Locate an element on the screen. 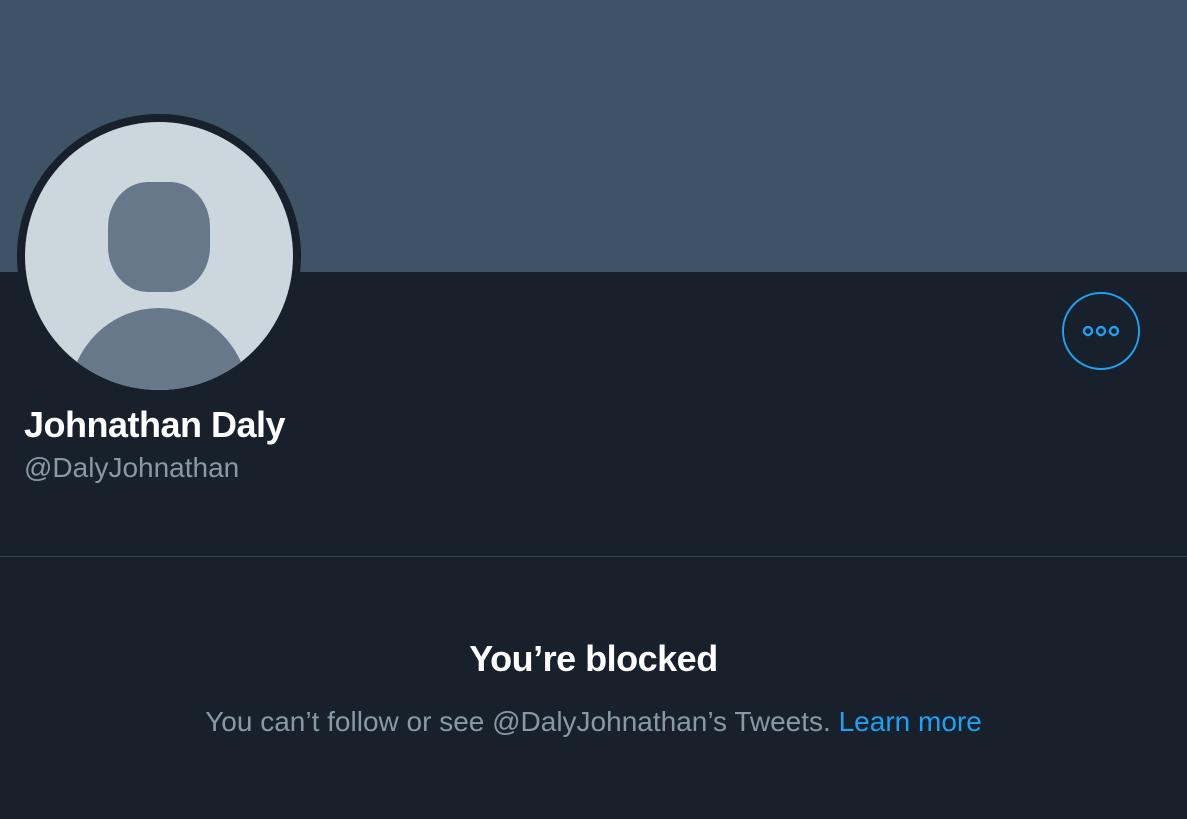  user-handle: @DalyJohnathan is located at coordinates (132, 467).